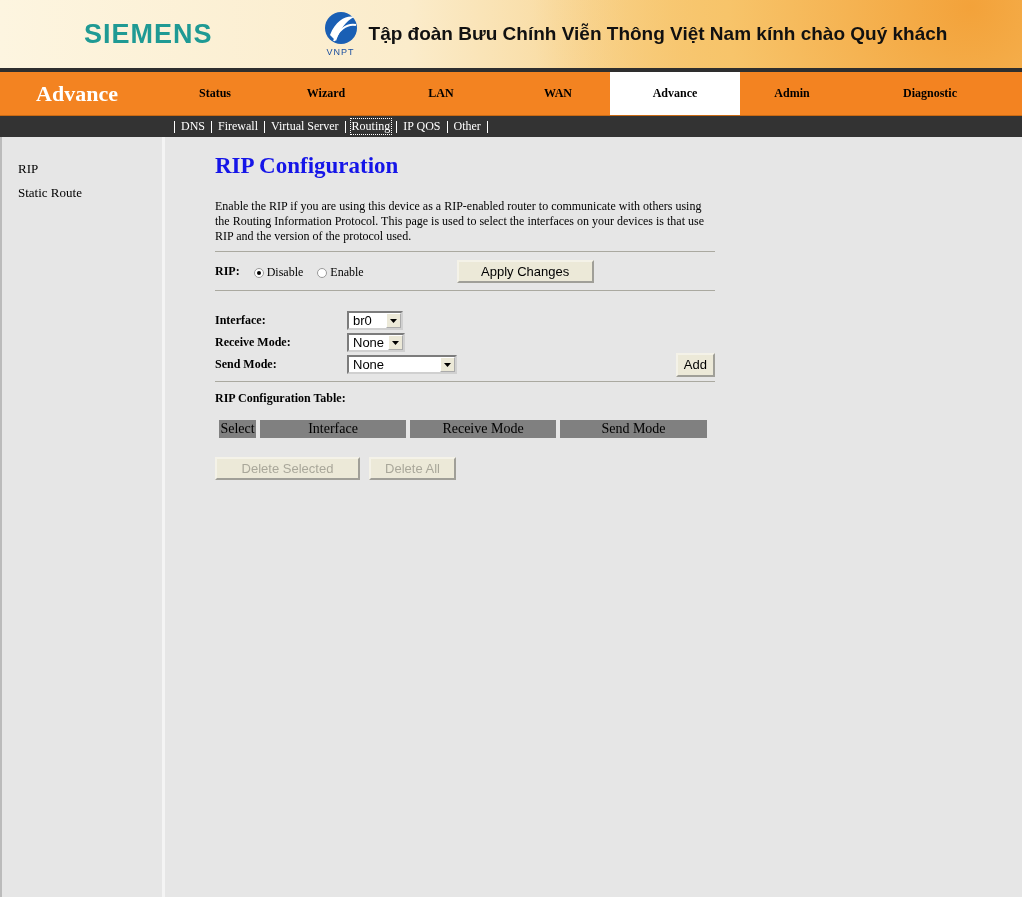 Image resolution: width=1022 pixels, height=897 pixels. Describe the element at coordinates (441, 93) in the screenshot. I see `nav-tab: LAN` at that location.